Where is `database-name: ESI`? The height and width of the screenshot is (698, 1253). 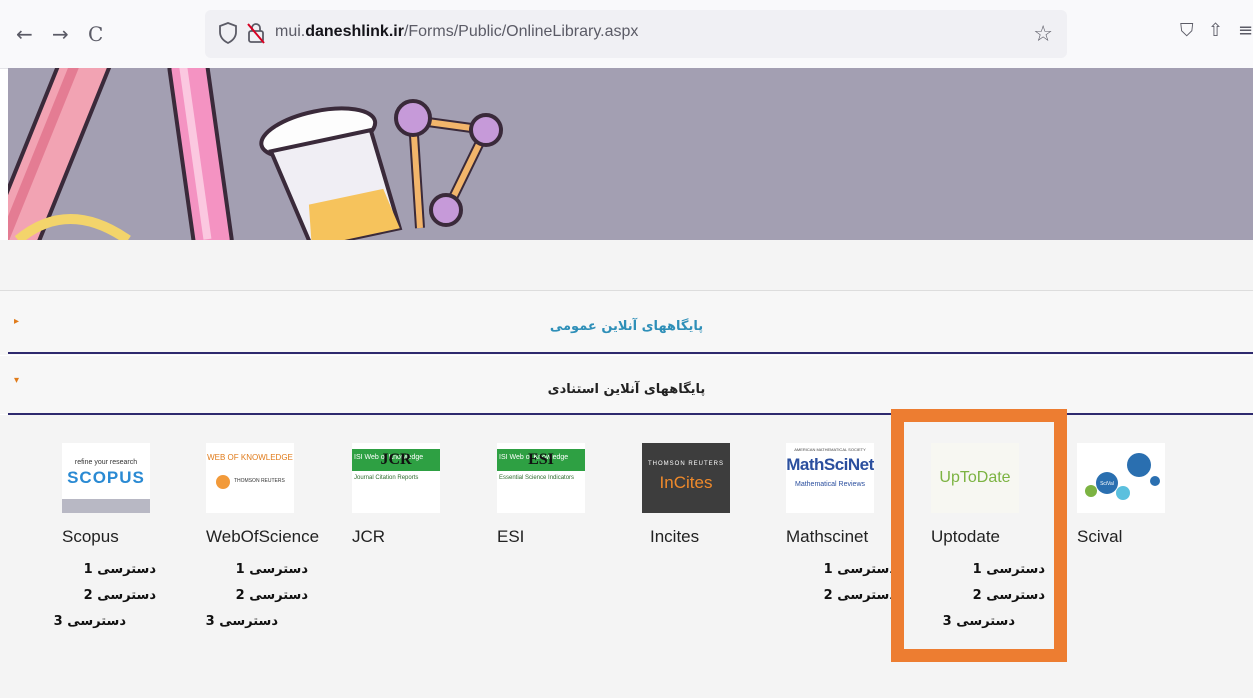
database-name: ESI is located at coordinates (562, 537).